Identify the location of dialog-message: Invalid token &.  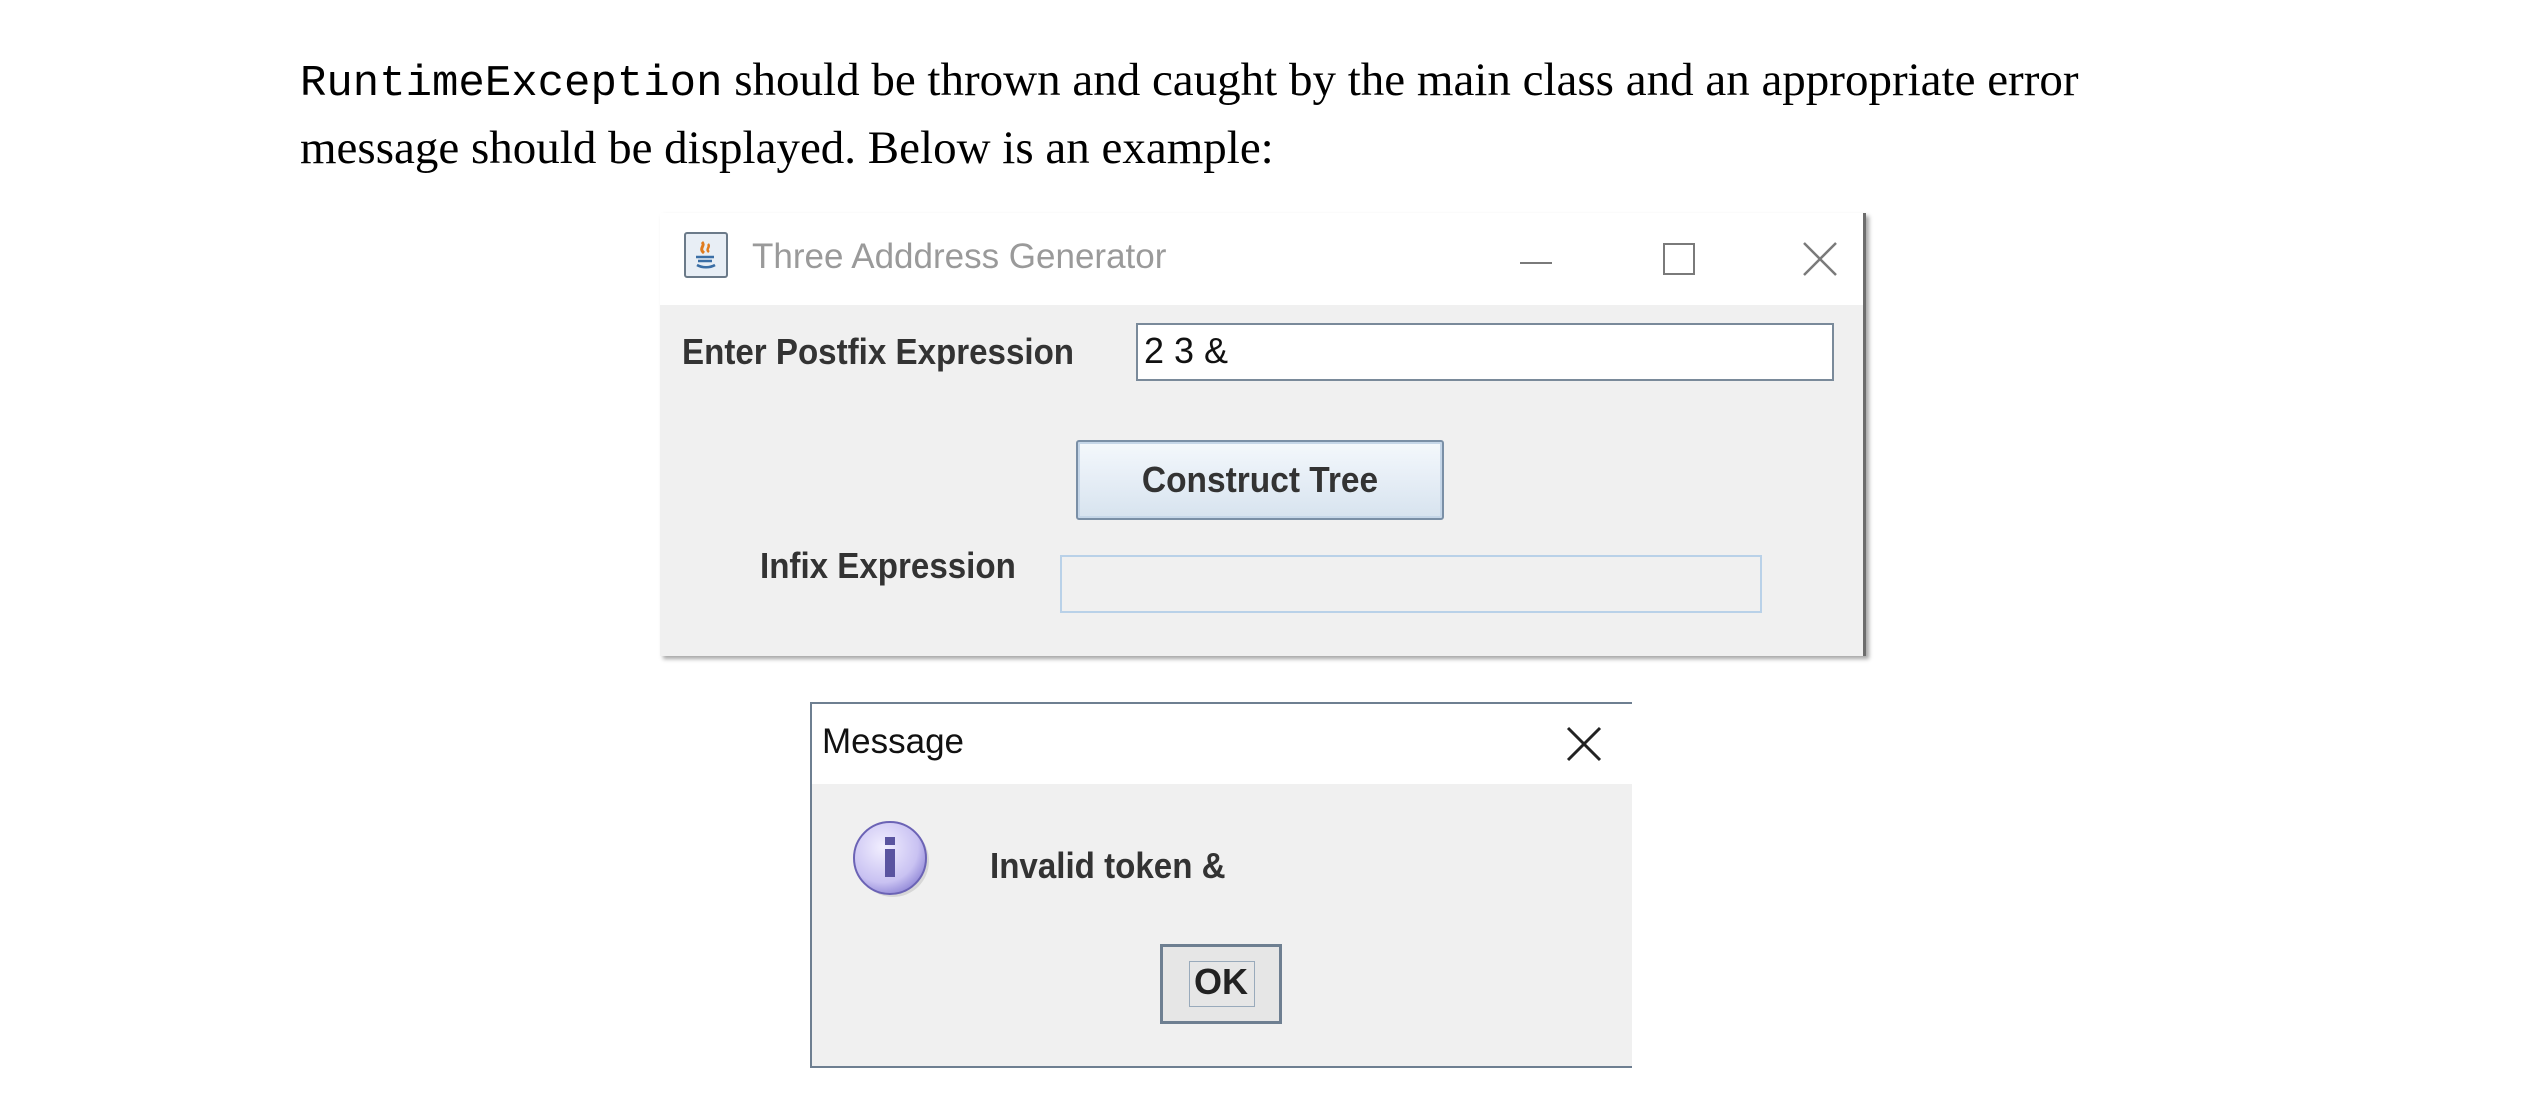
(1108, 865).